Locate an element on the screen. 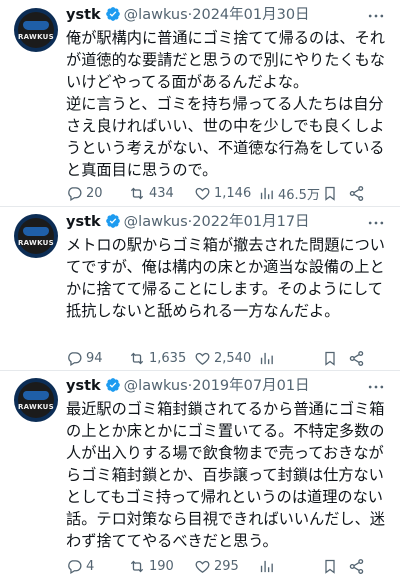 The width and height of the screenshot is (400, 579). tweet-actions: 20 434 1,146 46.5万 is located at coordinates (225, 193).